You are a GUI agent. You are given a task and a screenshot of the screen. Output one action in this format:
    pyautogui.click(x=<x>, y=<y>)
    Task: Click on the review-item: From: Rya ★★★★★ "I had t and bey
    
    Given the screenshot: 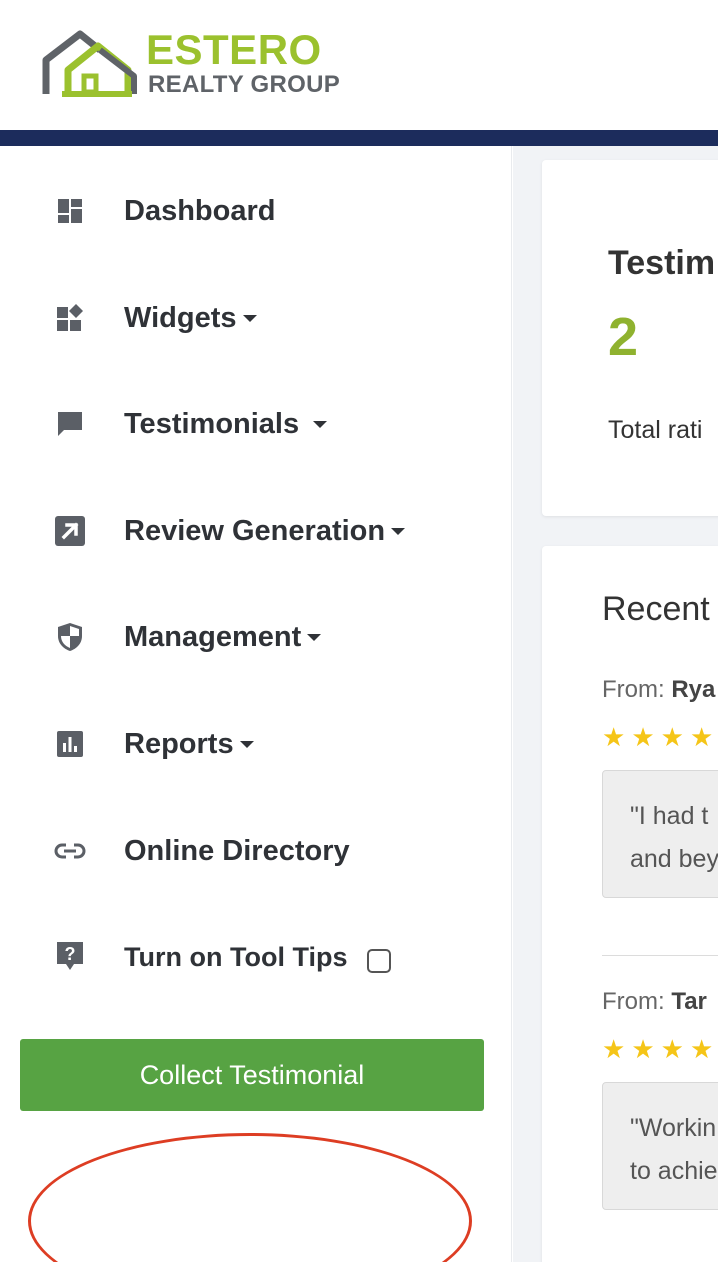 What is the action you would take?
    pyautogui.click(x=660, y=787)
    